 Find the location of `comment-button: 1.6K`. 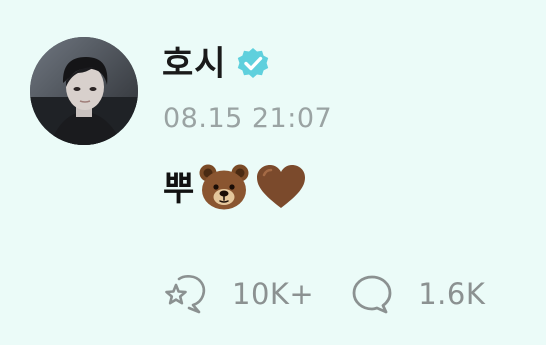

comment-button: 1.6K is located at coordinates (416, 294).